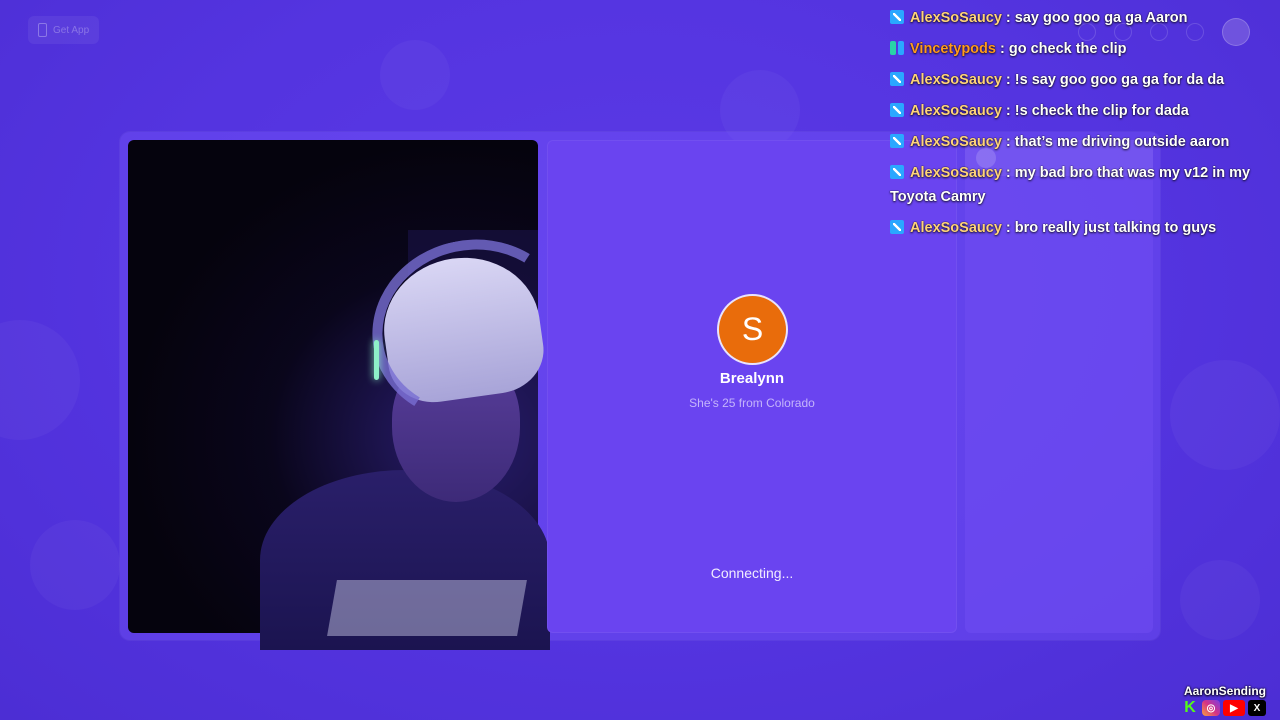 The height and width of the screenshot is (720, 1280). Describe the element at coordinates (1061, 49) in the screenshot. I see `chat-text: : go check the clip` at that location.